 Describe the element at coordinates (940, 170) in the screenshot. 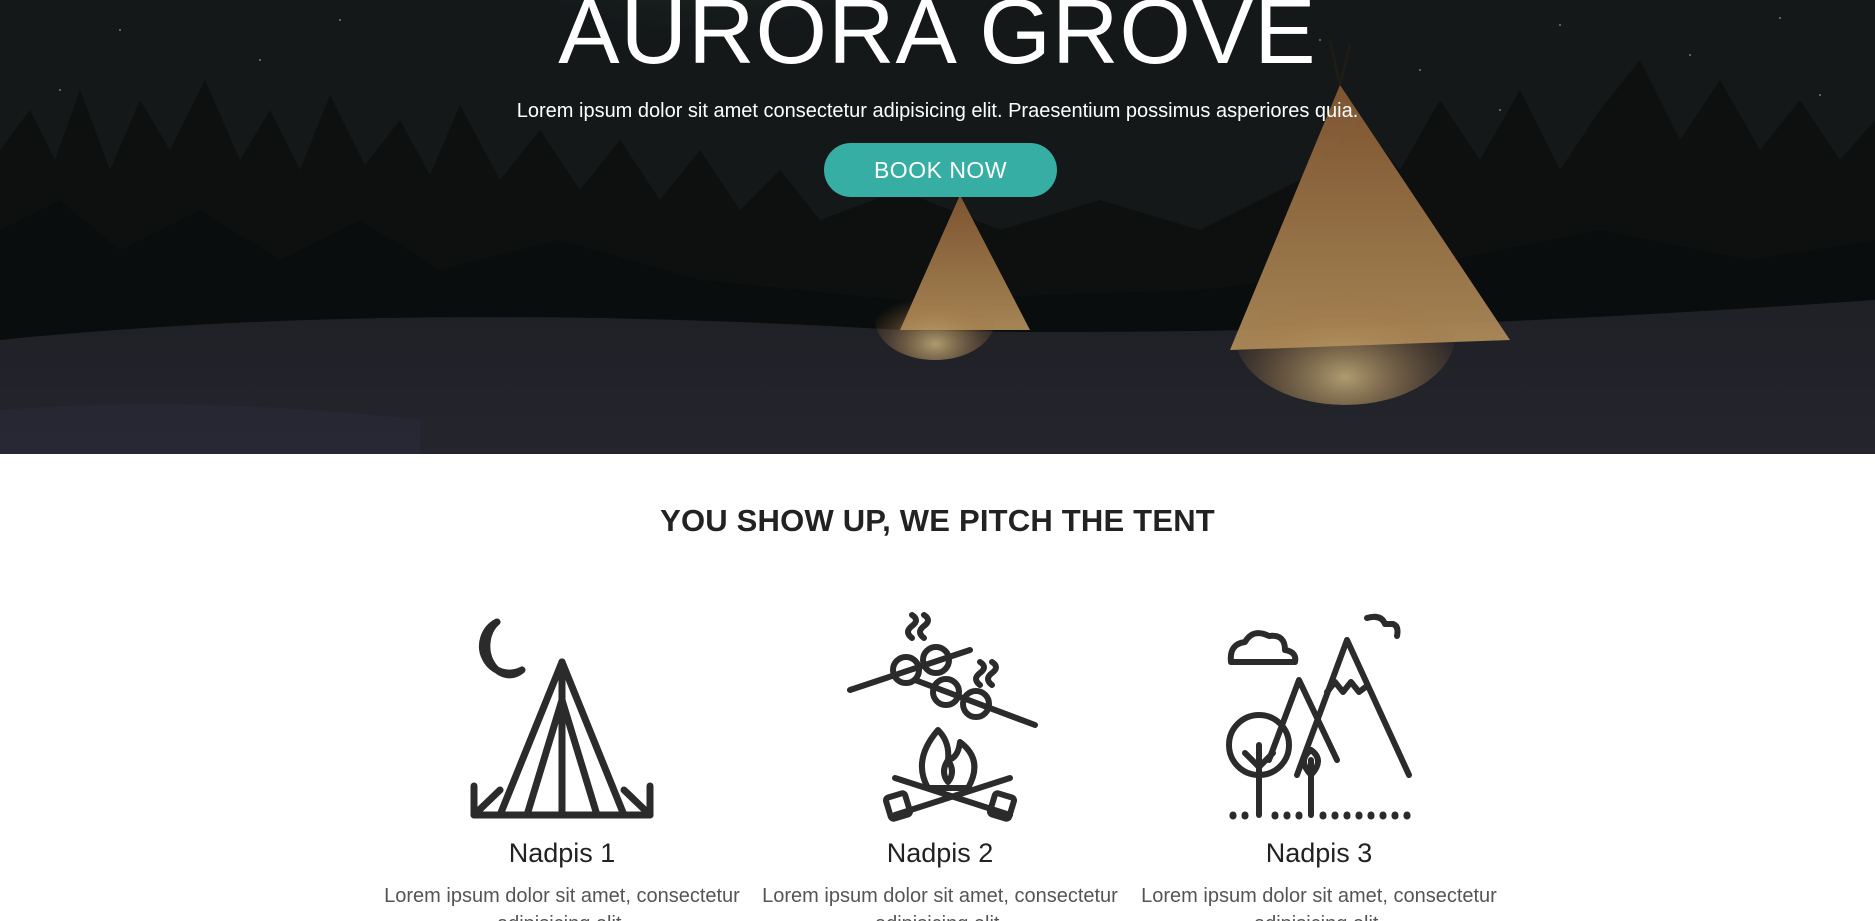

I see `book-now-button: BOOK NOW` at that location.